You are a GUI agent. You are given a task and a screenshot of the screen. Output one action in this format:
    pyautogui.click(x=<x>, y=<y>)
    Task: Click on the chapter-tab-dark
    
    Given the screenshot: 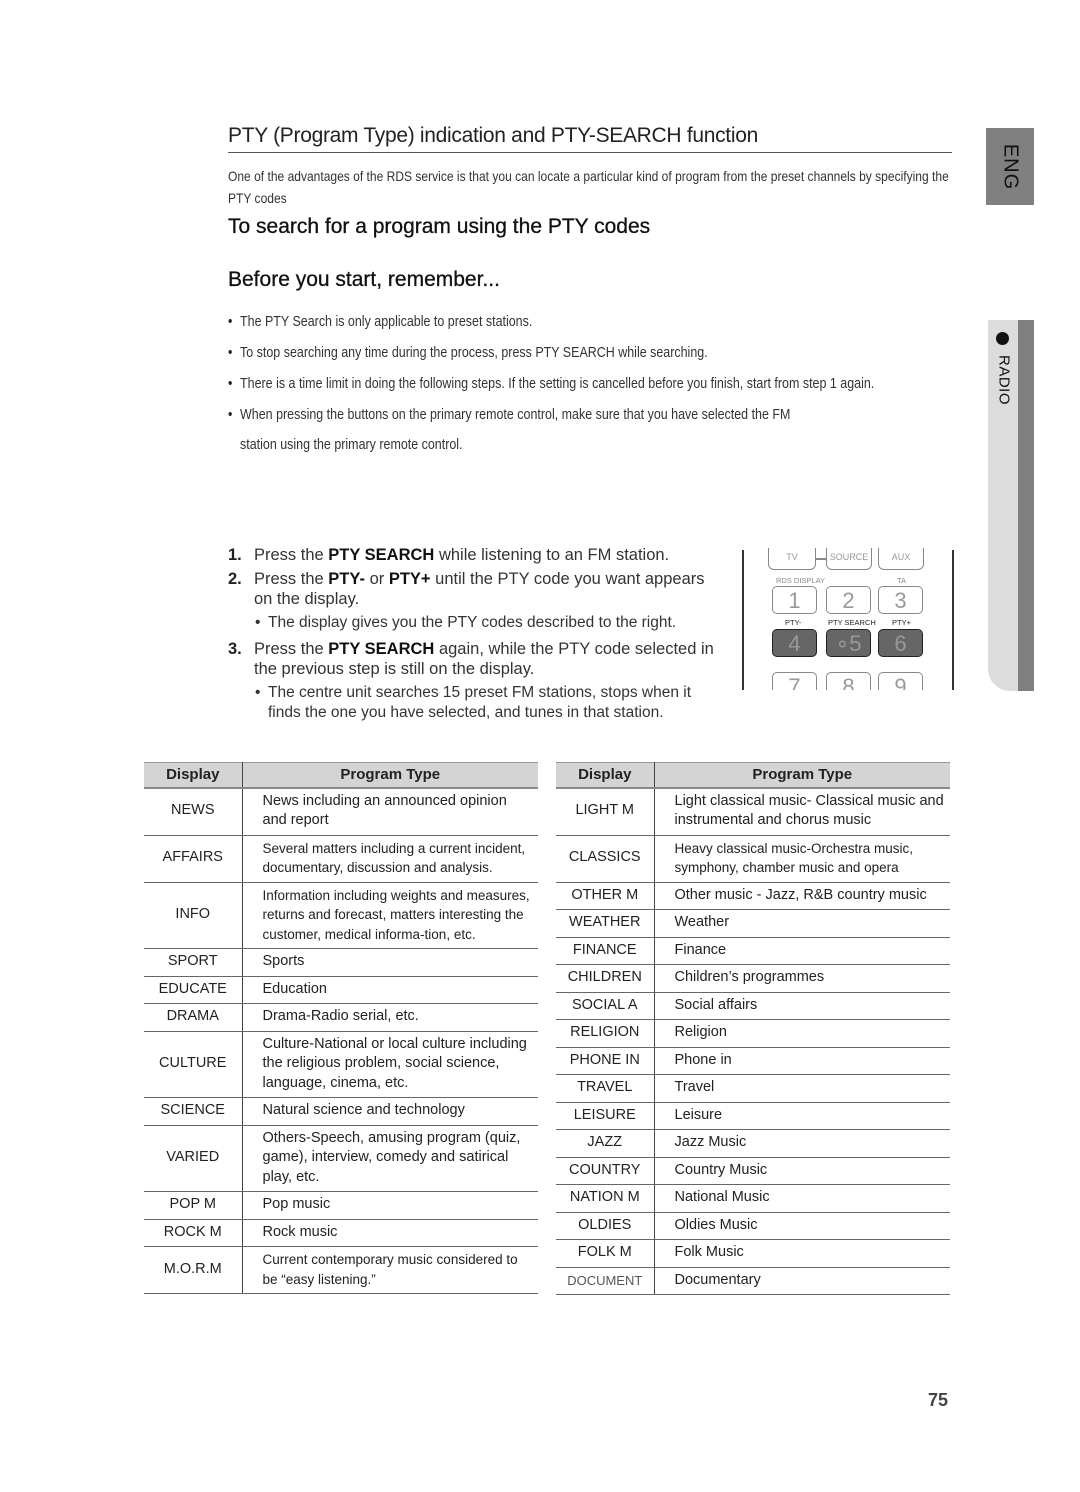 What is the action you would take?
    pyautogui.click(x=1026, y=505)
    